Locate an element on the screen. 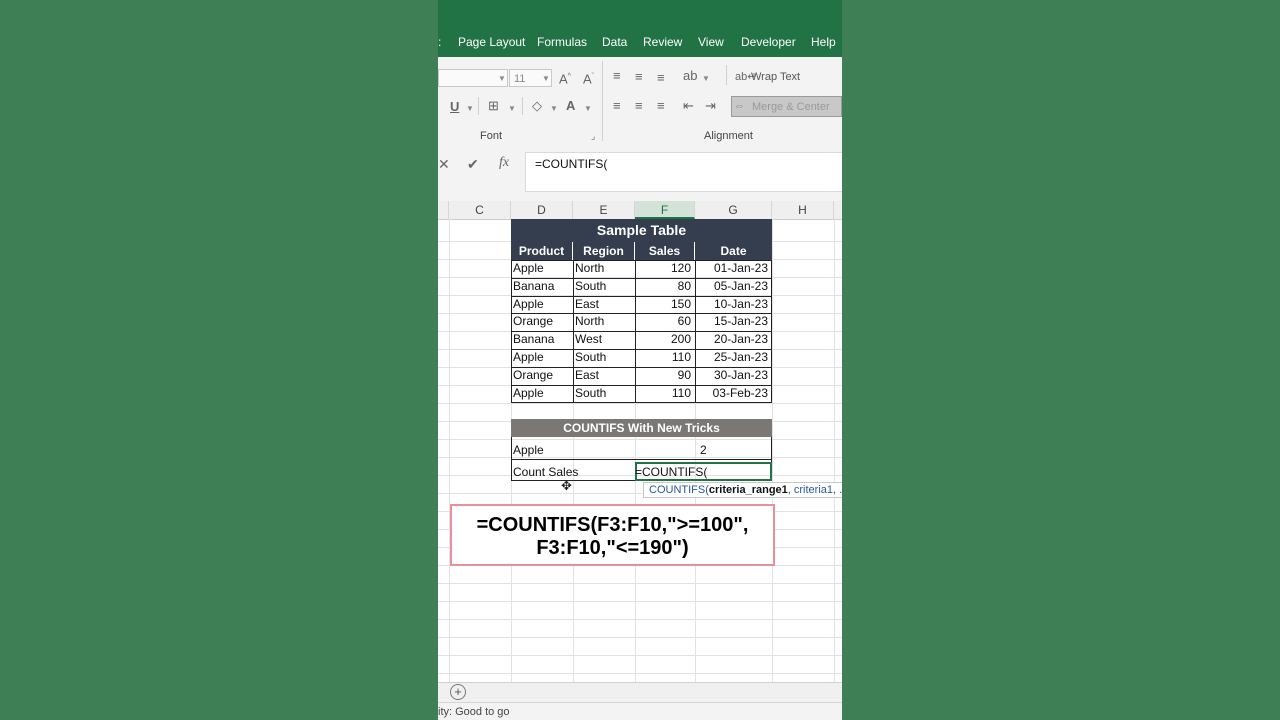  chevron-down-icon: ▼ is located at coordinates (470, 108).